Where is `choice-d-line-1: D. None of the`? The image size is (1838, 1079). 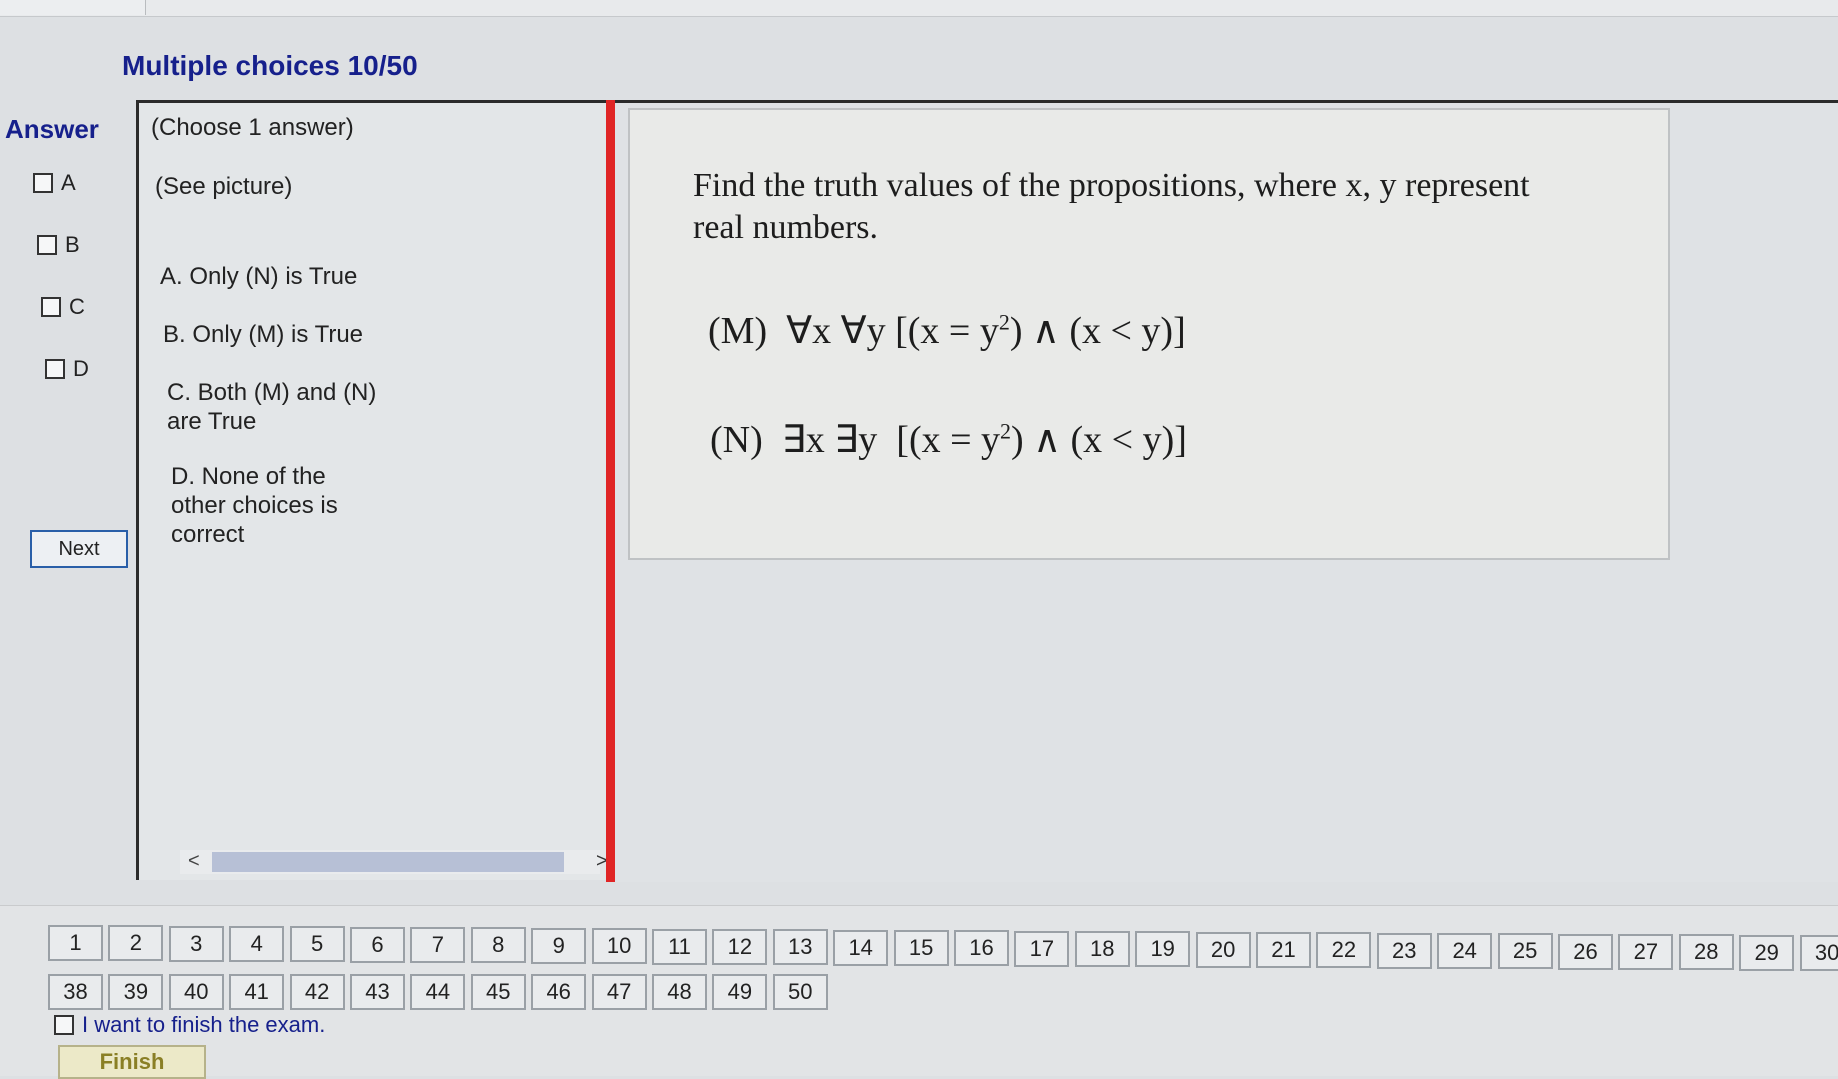
choice-d-line-1: D. None of the is located at coordinates (248, 476).